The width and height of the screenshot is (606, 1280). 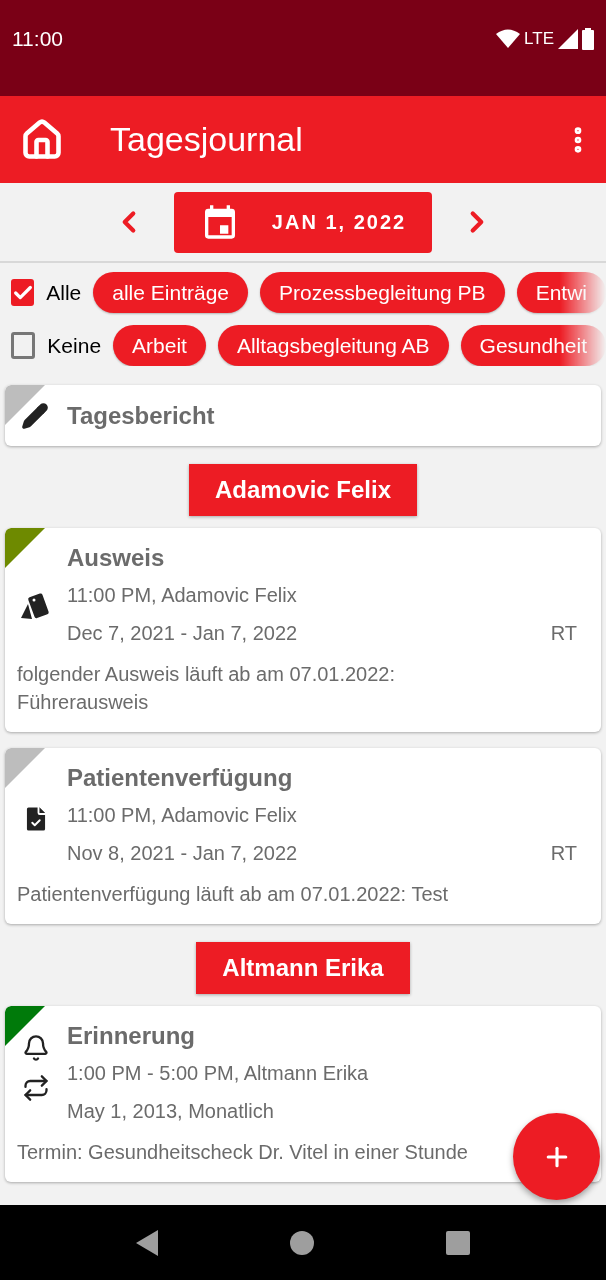 I want to click on filter-chip: alle Einträge, so click(x=170, y=292).